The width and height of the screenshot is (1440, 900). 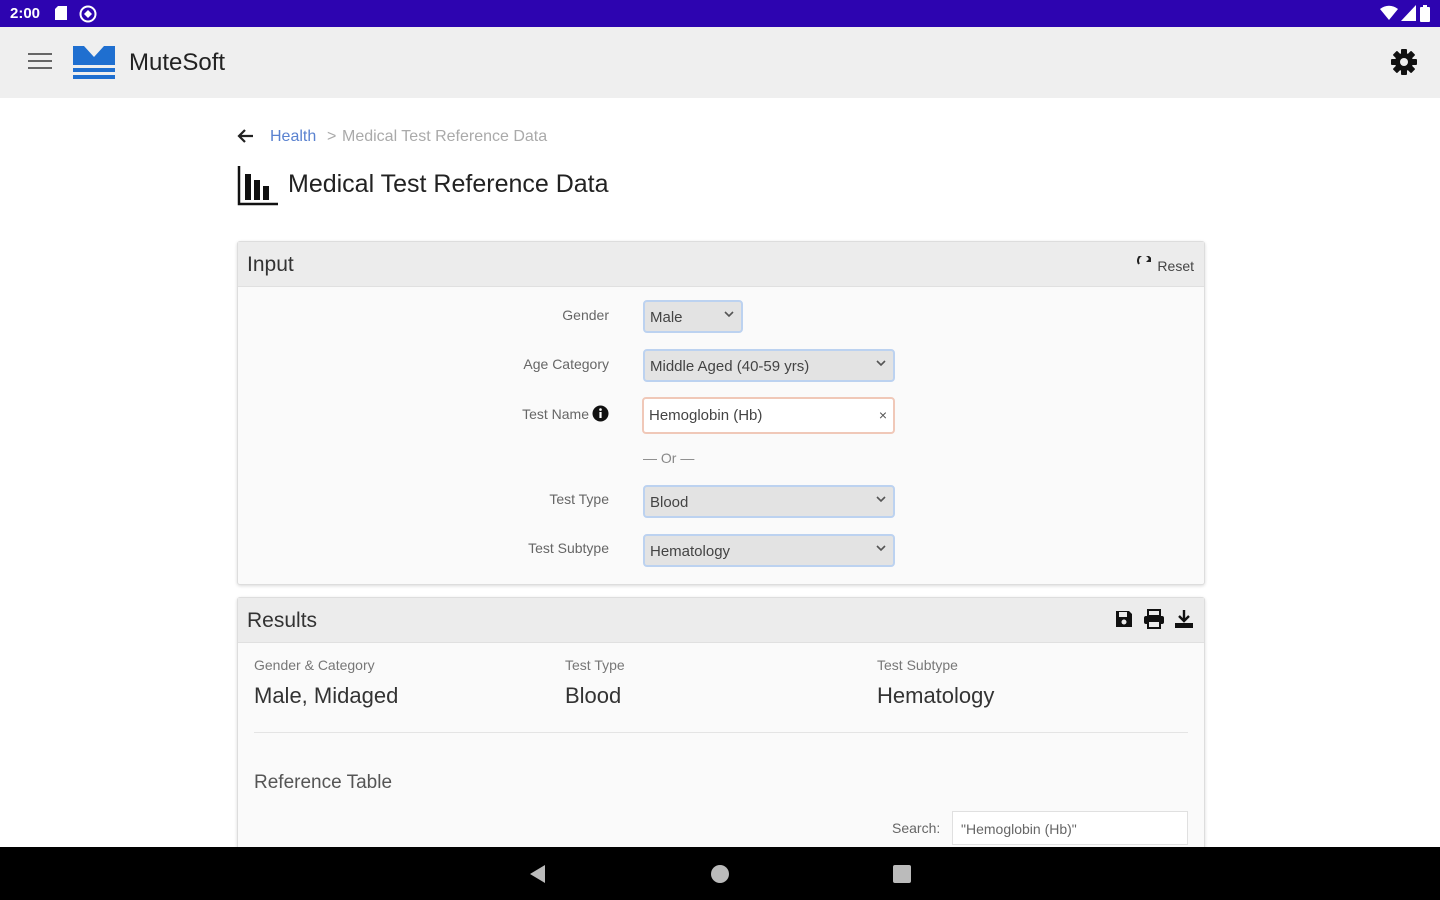 What do you see at coordinates (666, 317) in the screenshot?
I see `gender-value: Male` at bounding box center [666, 317].